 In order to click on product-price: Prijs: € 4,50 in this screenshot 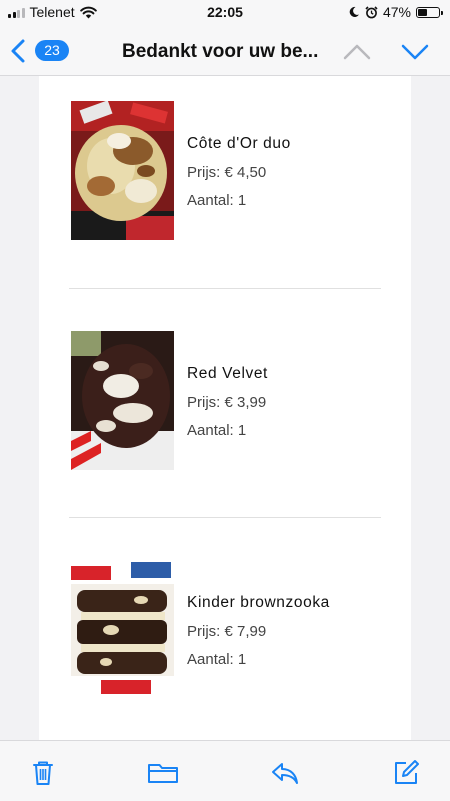, I will do `click(227, 172)`.